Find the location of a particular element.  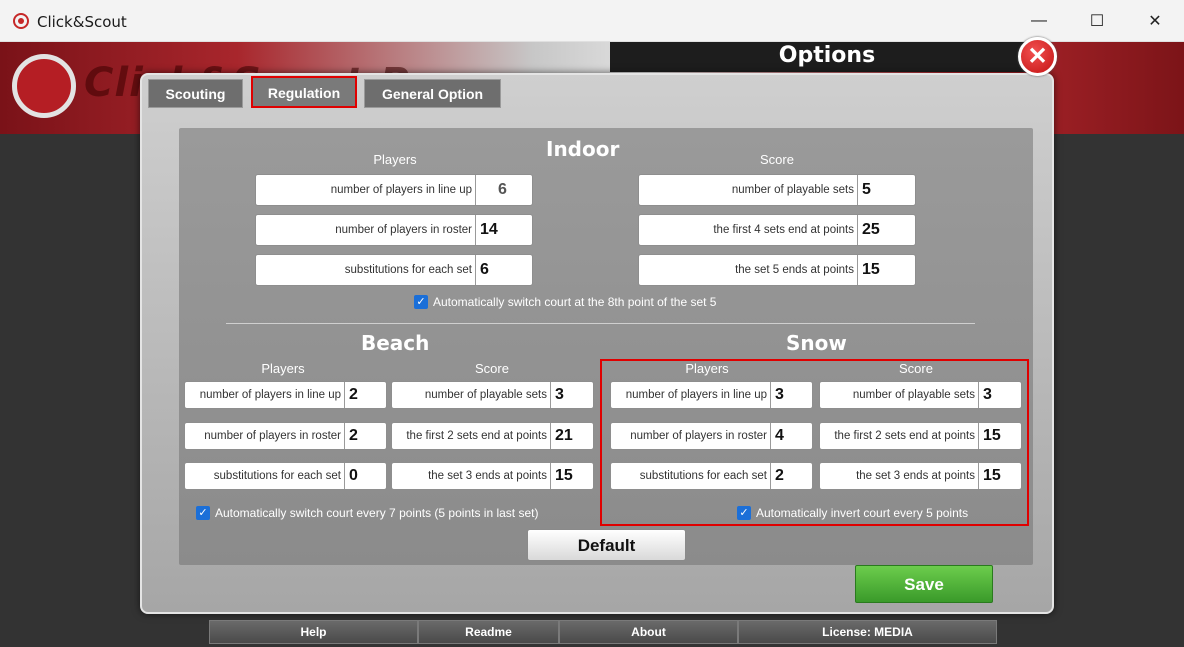

field-label: the set 5 ends at points is located at coordinates (794, 270).